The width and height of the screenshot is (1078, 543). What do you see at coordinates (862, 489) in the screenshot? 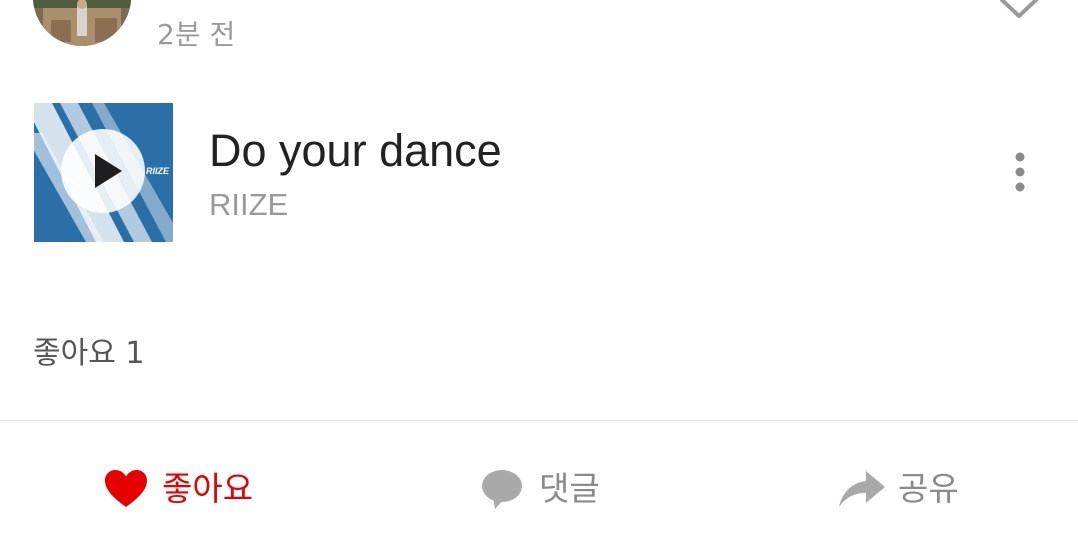
I see `share-arrow-icon` at bounding box center [862, 489].